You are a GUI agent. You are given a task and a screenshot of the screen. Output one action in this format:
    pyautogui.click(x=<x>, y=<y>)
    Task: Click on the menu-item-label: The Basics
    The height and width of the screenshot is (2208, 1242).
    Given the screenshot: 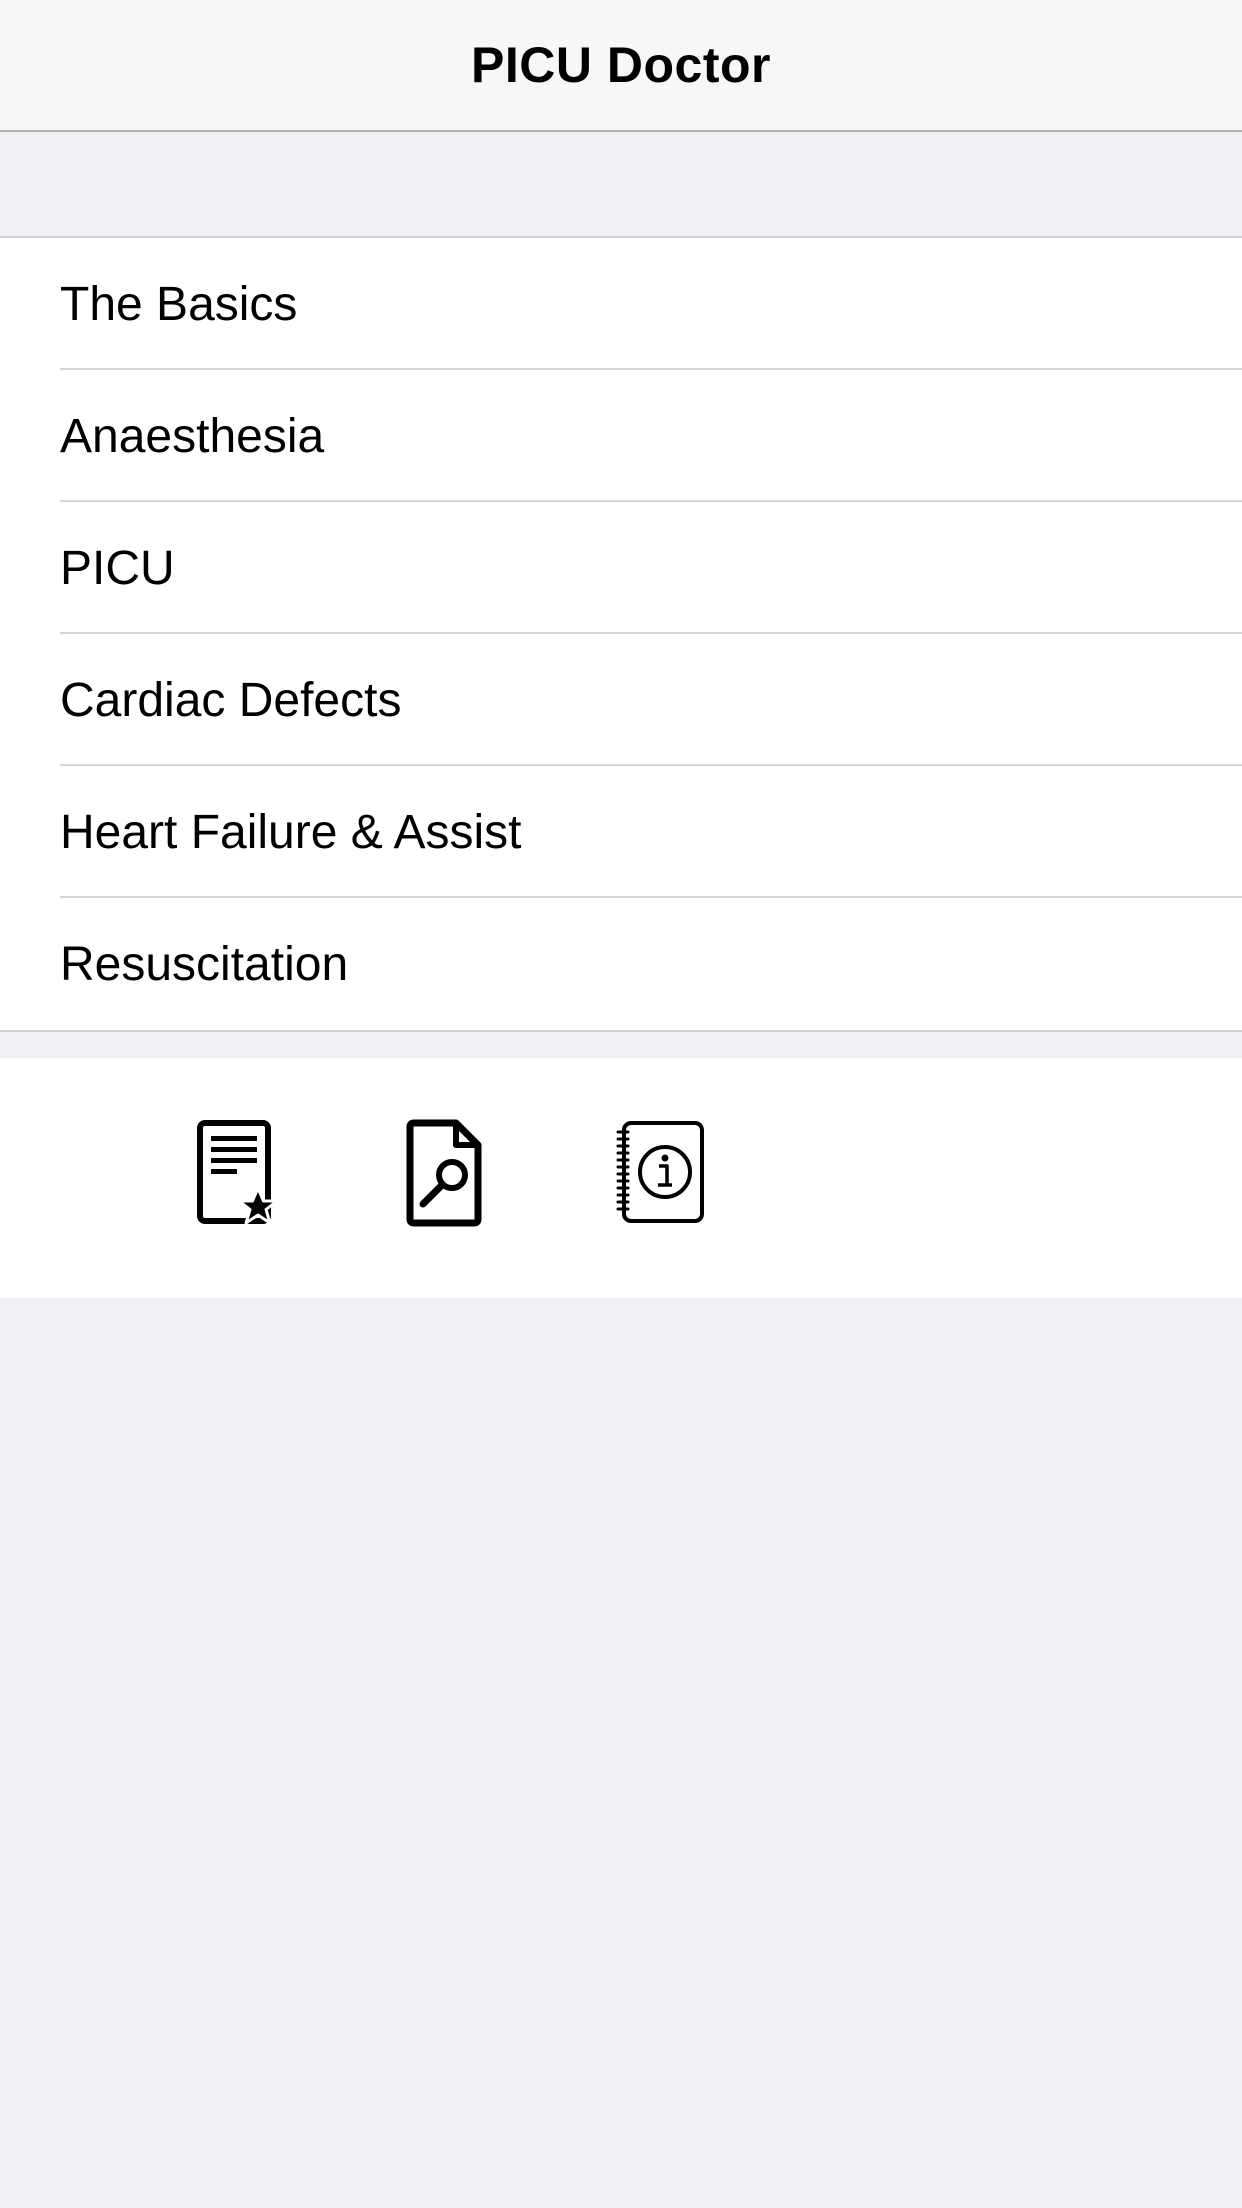 What is the action you would take?
    pyautogui.click(x=179, y=304)
    